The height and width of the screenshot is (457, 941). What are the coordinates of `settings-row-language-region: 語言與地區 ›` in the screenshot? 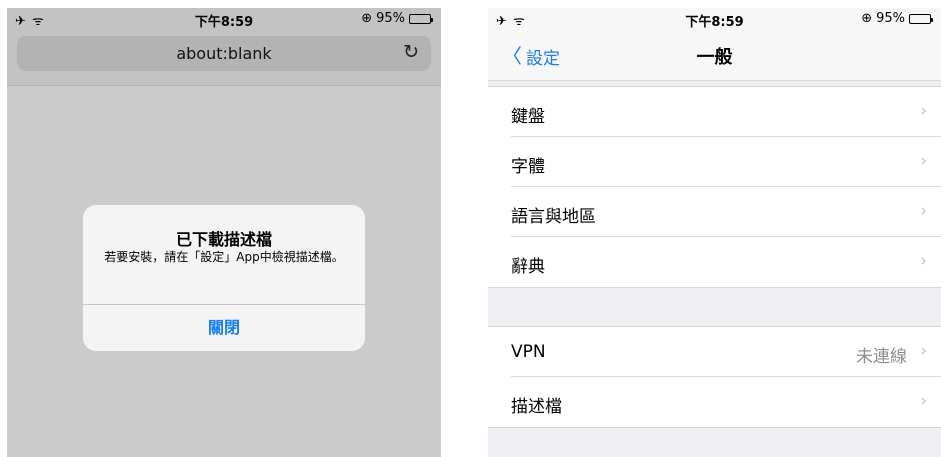 It's located at (714, 212).